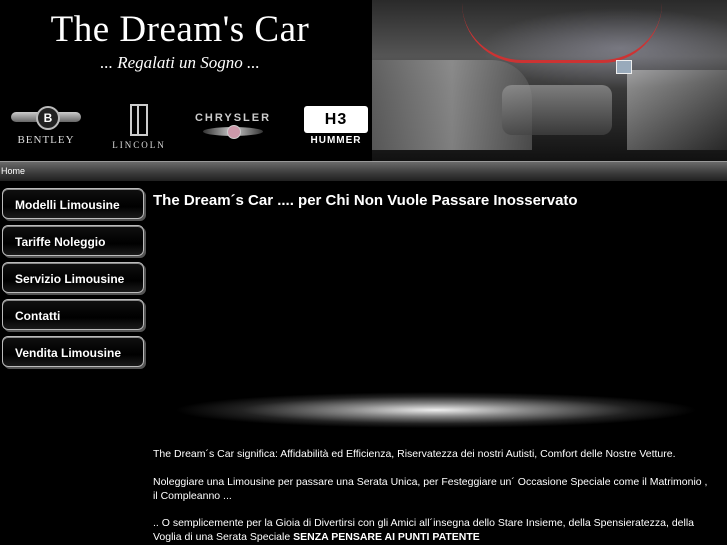  Describe the element at coordinates (13, 171) in the screenshot. I see `home-link: Home` at that location.